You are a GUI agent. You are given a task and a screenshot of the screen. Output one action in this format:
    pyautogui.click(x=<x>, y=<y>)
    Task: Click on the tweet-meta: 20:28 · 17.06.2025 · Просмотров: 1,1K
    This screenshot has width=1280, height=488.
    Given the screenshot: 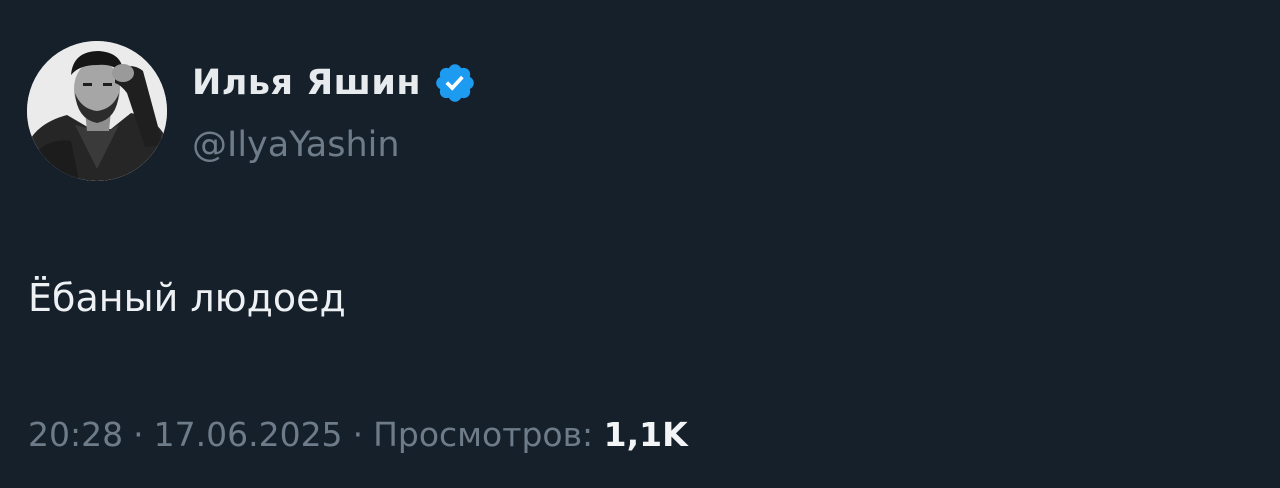 What is the action you would take?
    pyautogui.click(x=358, y=435)
    